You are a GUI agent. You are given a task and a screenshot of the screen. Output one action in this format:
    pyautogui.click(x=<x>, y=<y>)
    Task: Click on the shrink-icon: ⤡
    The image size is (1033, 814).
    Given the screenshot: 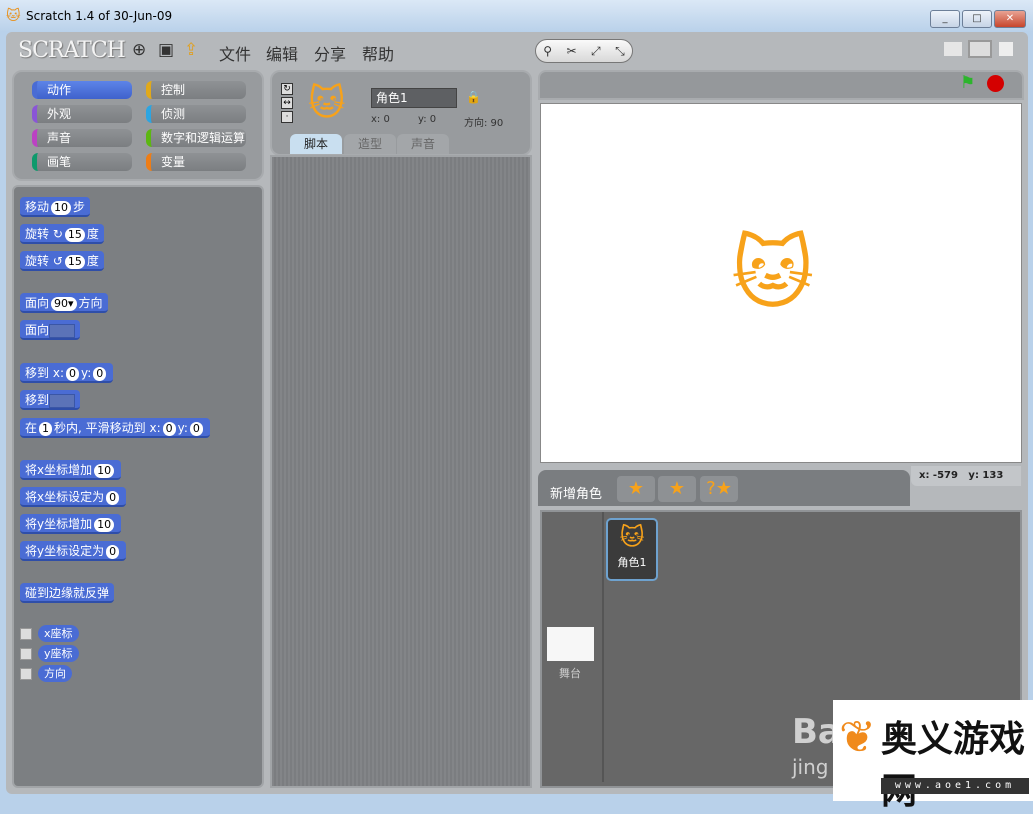 What is the action you would take?
    pyautogui.click(x=620, y=51)
    